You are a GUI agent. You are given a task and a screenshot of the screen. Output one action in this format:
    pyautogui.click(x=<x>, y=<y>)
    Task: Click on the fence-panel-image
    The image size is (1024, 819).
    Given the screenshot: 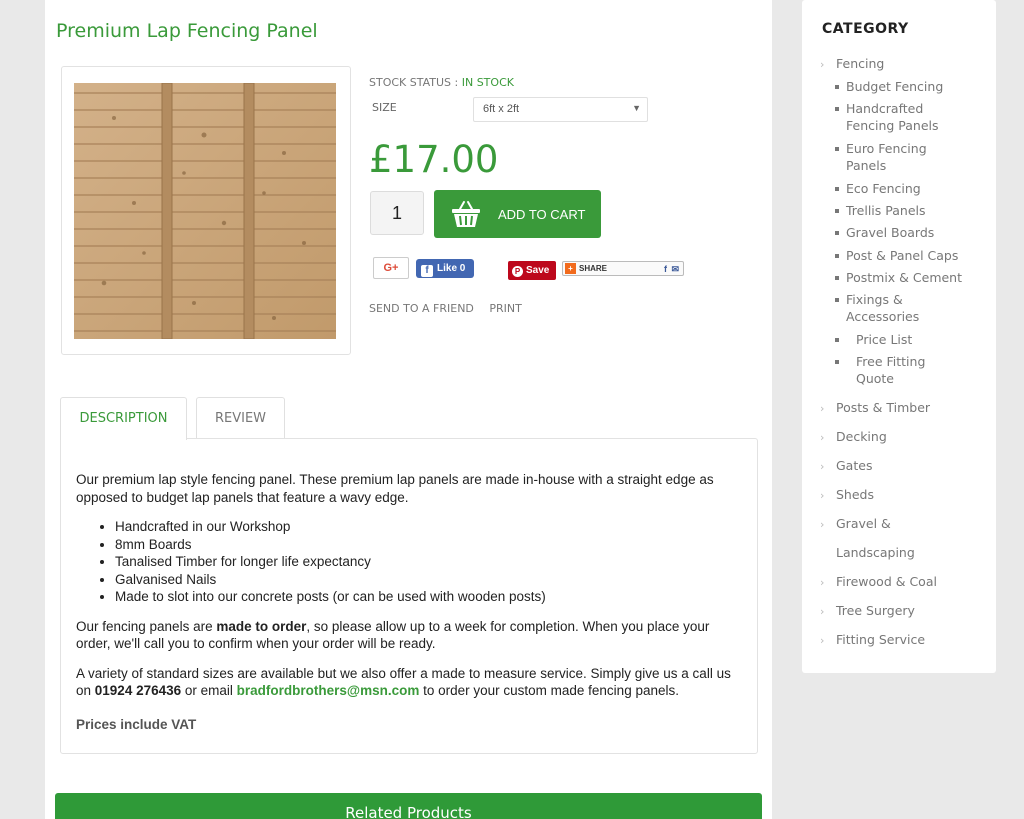 What is the action you would take?
    pyautogui.click(x=205, y=211)
    